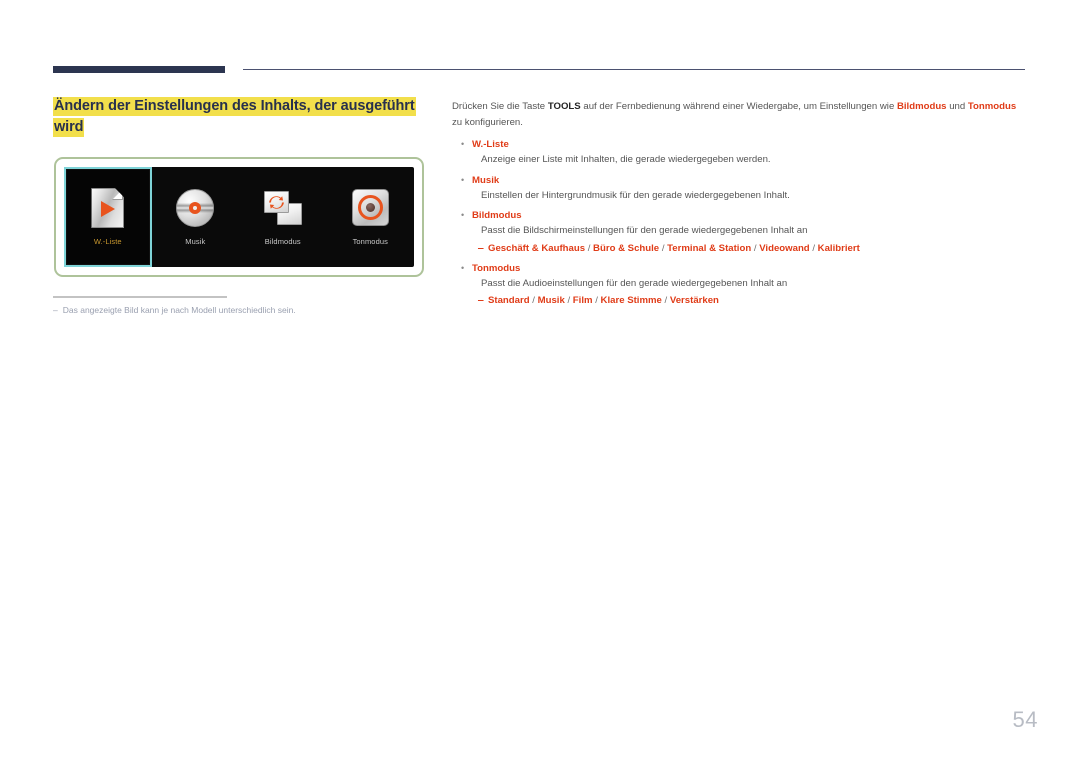  What do you see at coordinates (107, 241) in the screenshot?
I see `osd-item-label: W.-Liste` at bounding box center [107, 241].